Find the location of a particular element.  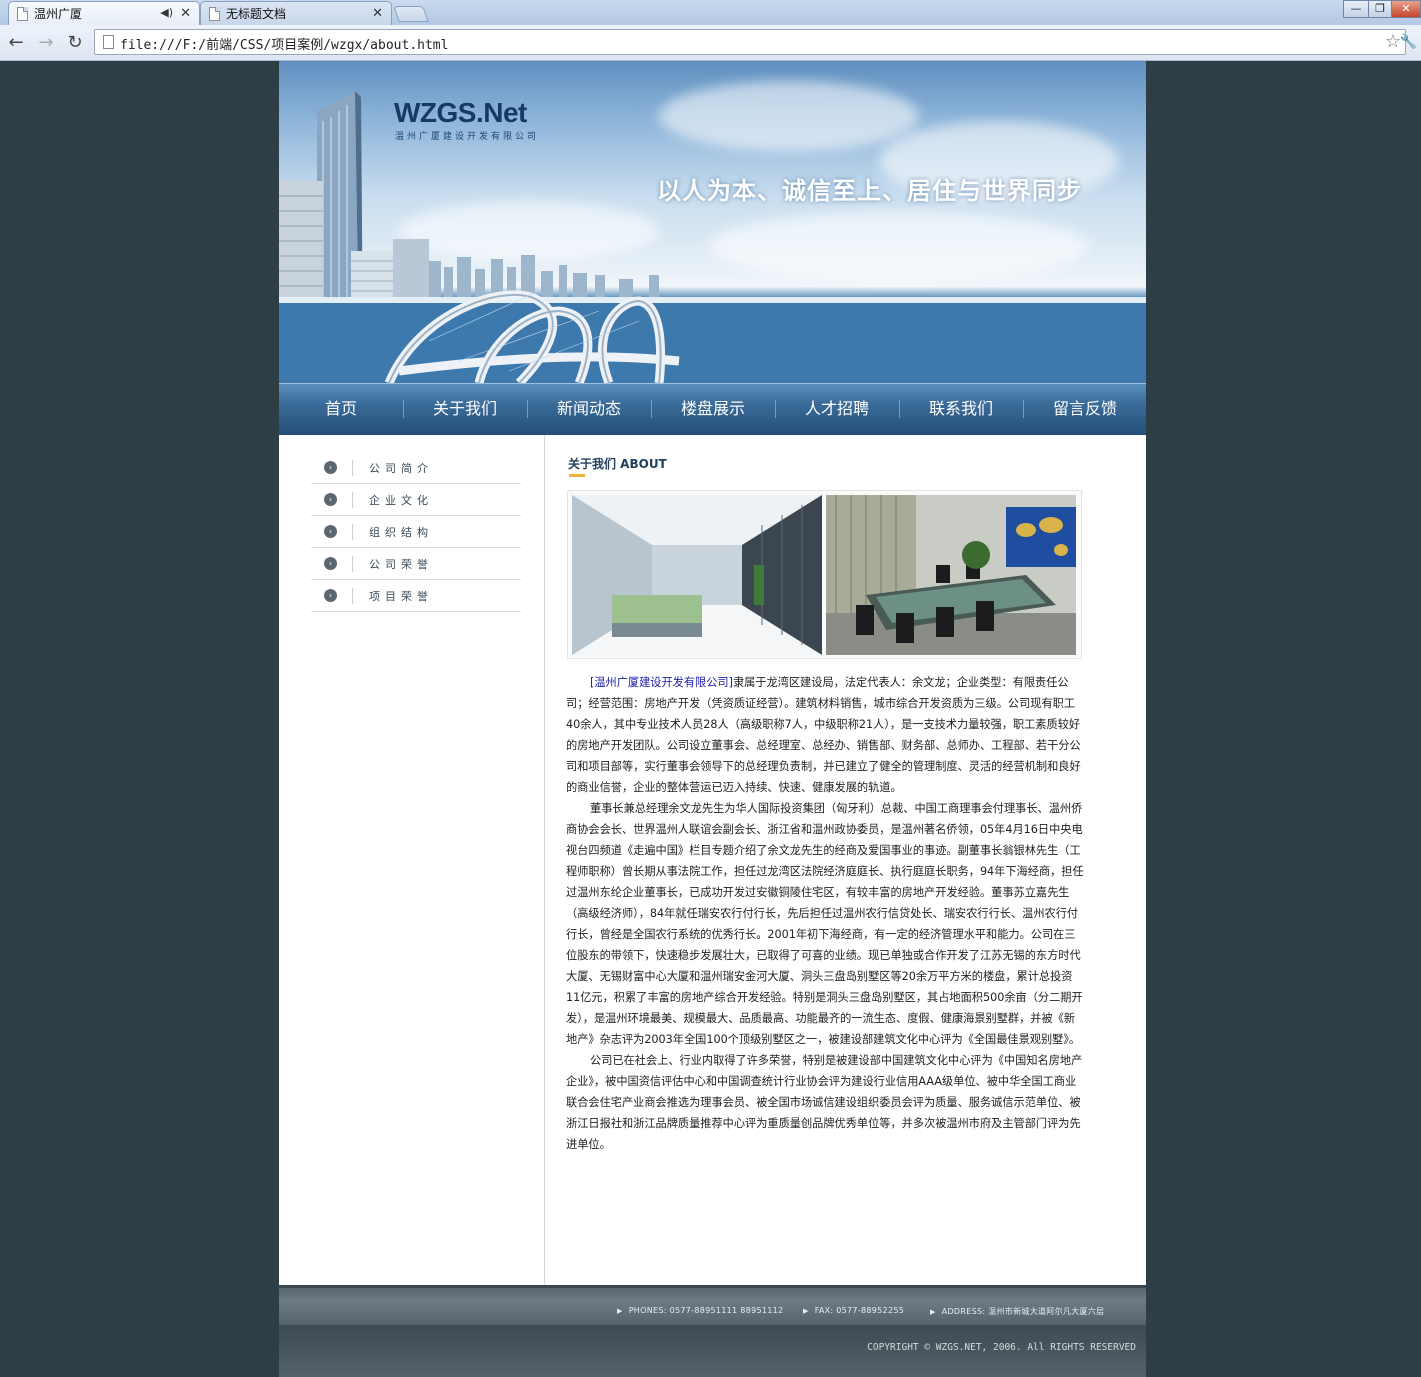

minimize-button: — is located at coordinates (1356, 9).